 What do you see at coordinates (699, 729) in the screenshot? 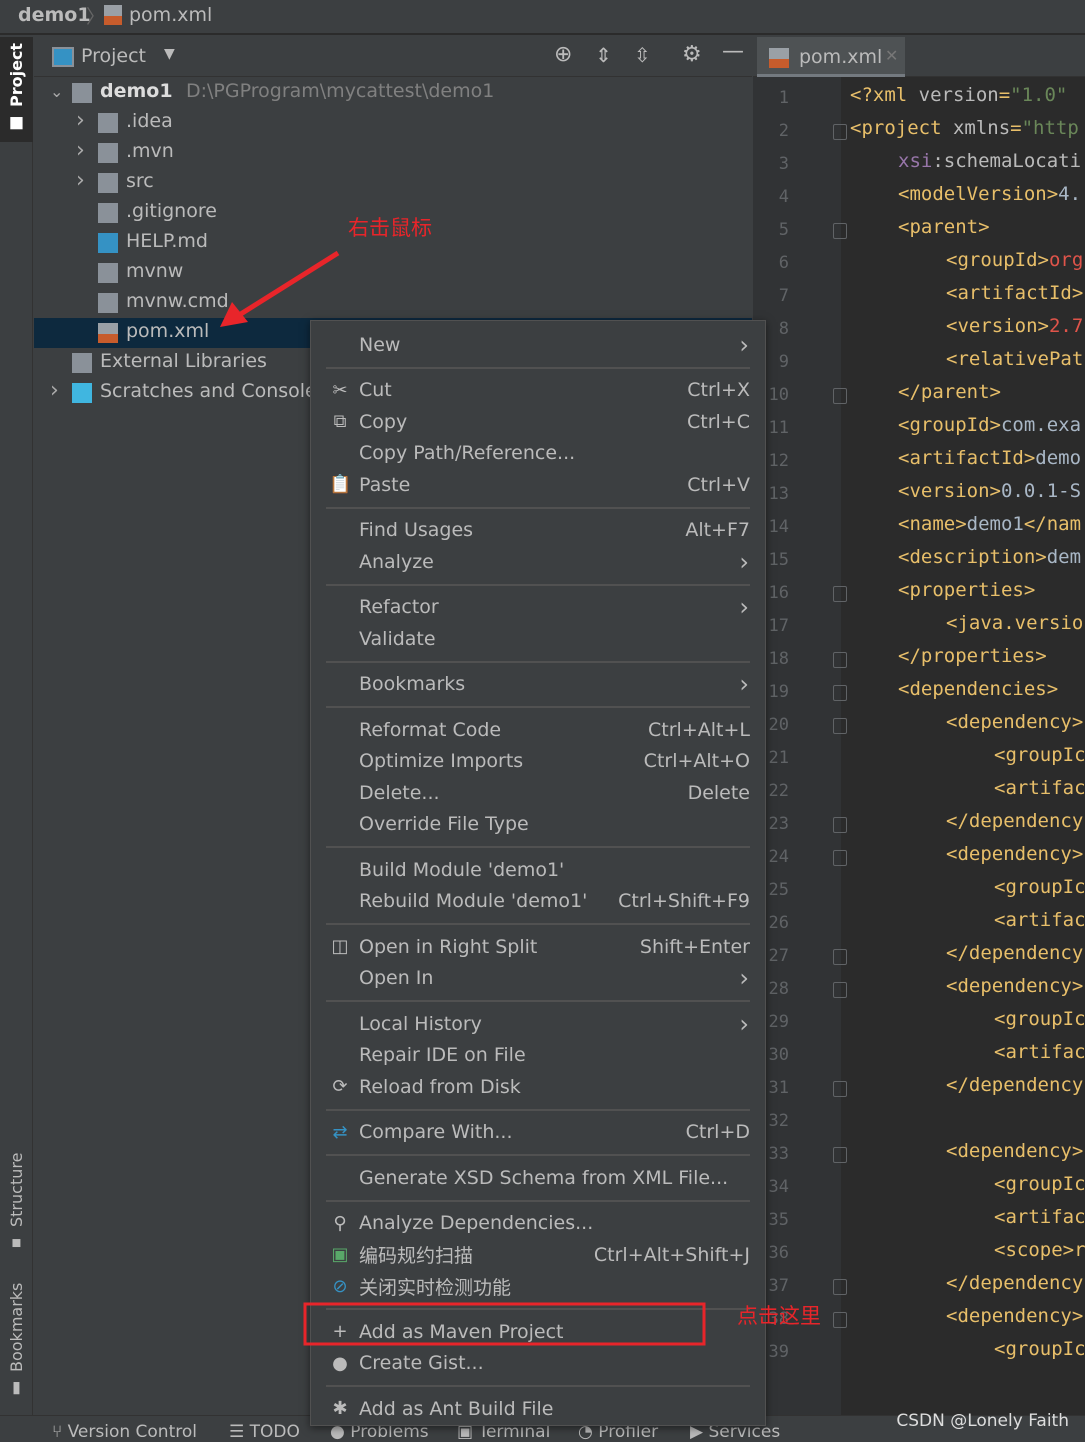
I see `menu-item-shortcut: Ctrl+Alt+L` at bounding box center [699, 729].